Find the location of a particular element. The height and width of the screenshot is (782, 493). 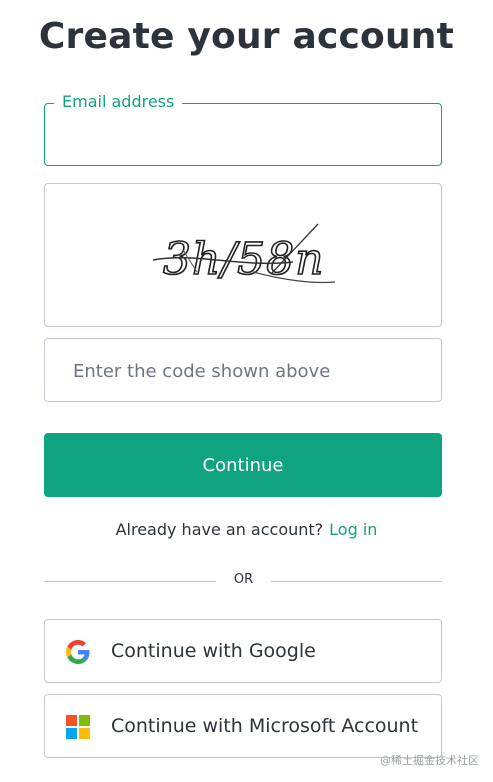

microsoft-icon is located at coordinates (78, 727).